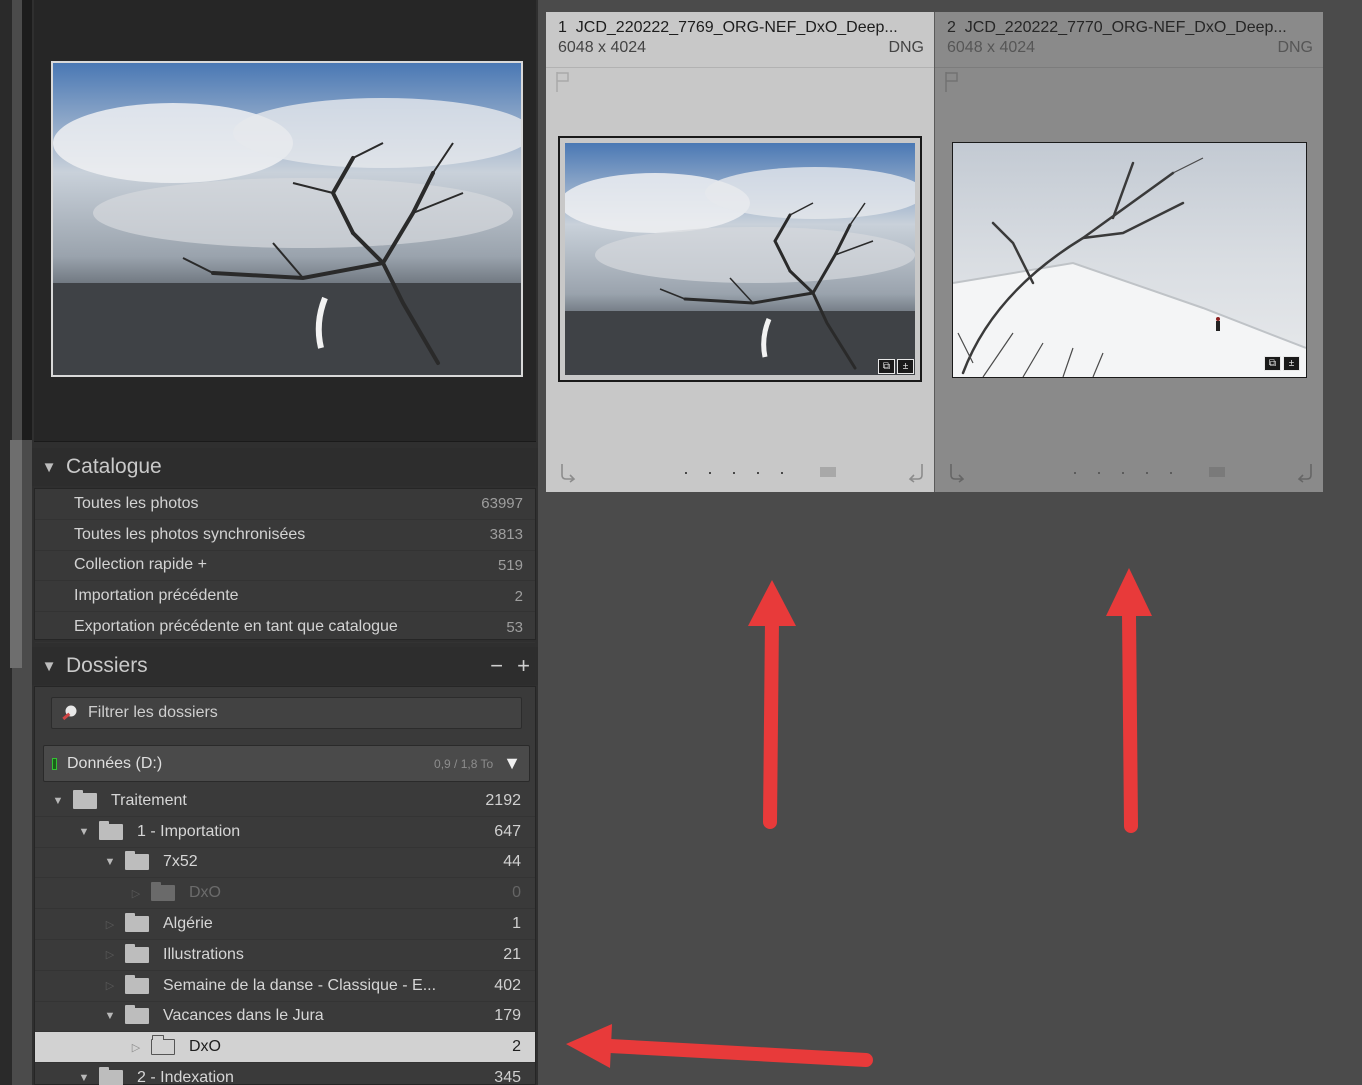 This screenshot has height=1085, width=1362. Describe the element at coordinates (54, 763) in the screenshot. I see `volume-status-indicator` at that location.